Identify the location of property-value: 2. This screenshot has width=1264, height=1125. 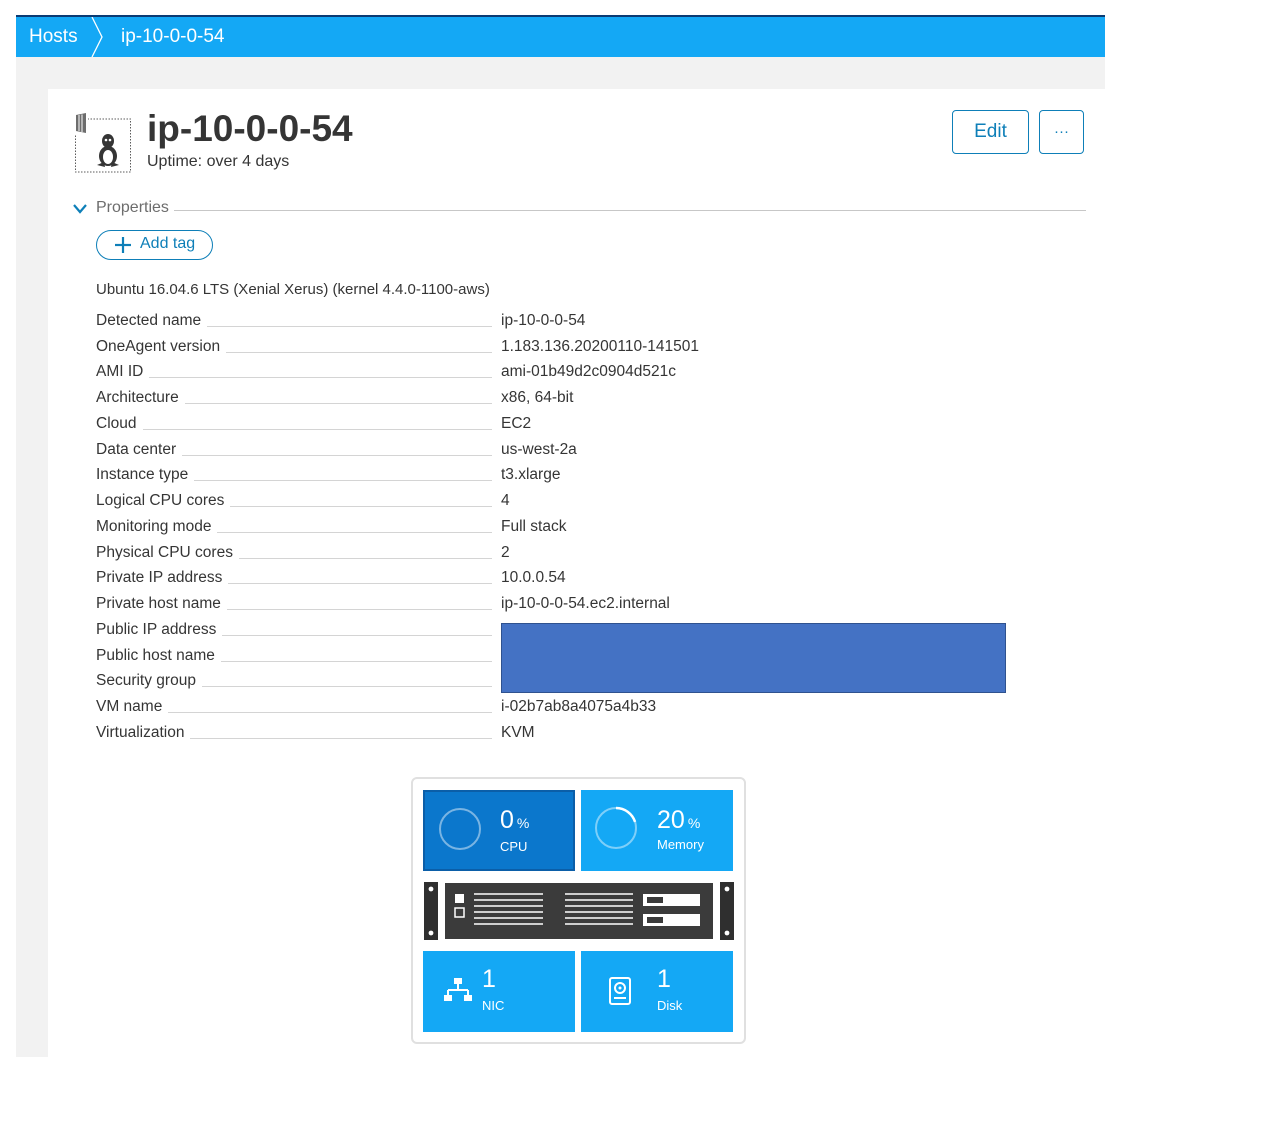
(505, 552).